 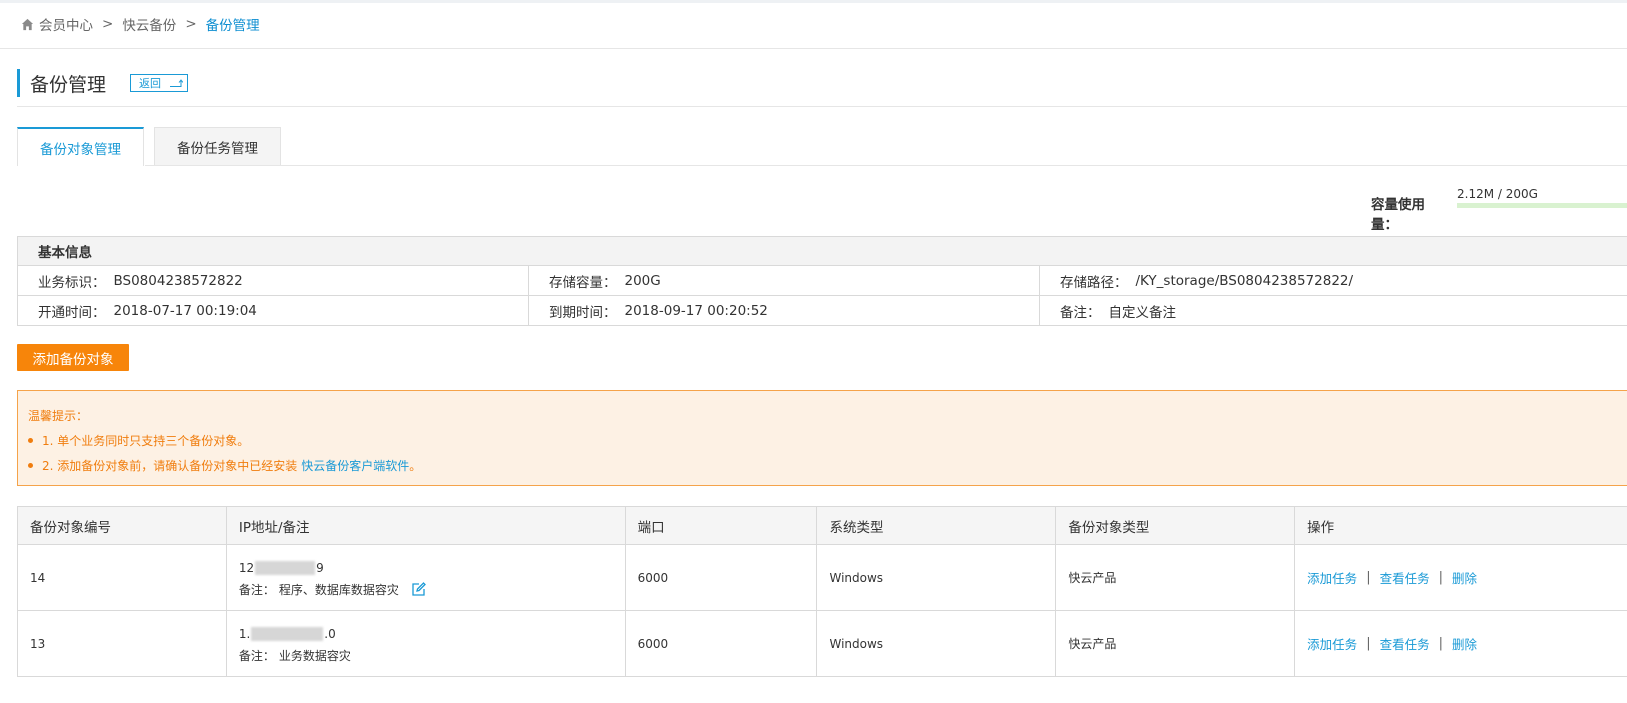 I want to click on info-cell-open-time: 开通时间： 2018-07-17 00:19:04, so click(x=273, y=310).